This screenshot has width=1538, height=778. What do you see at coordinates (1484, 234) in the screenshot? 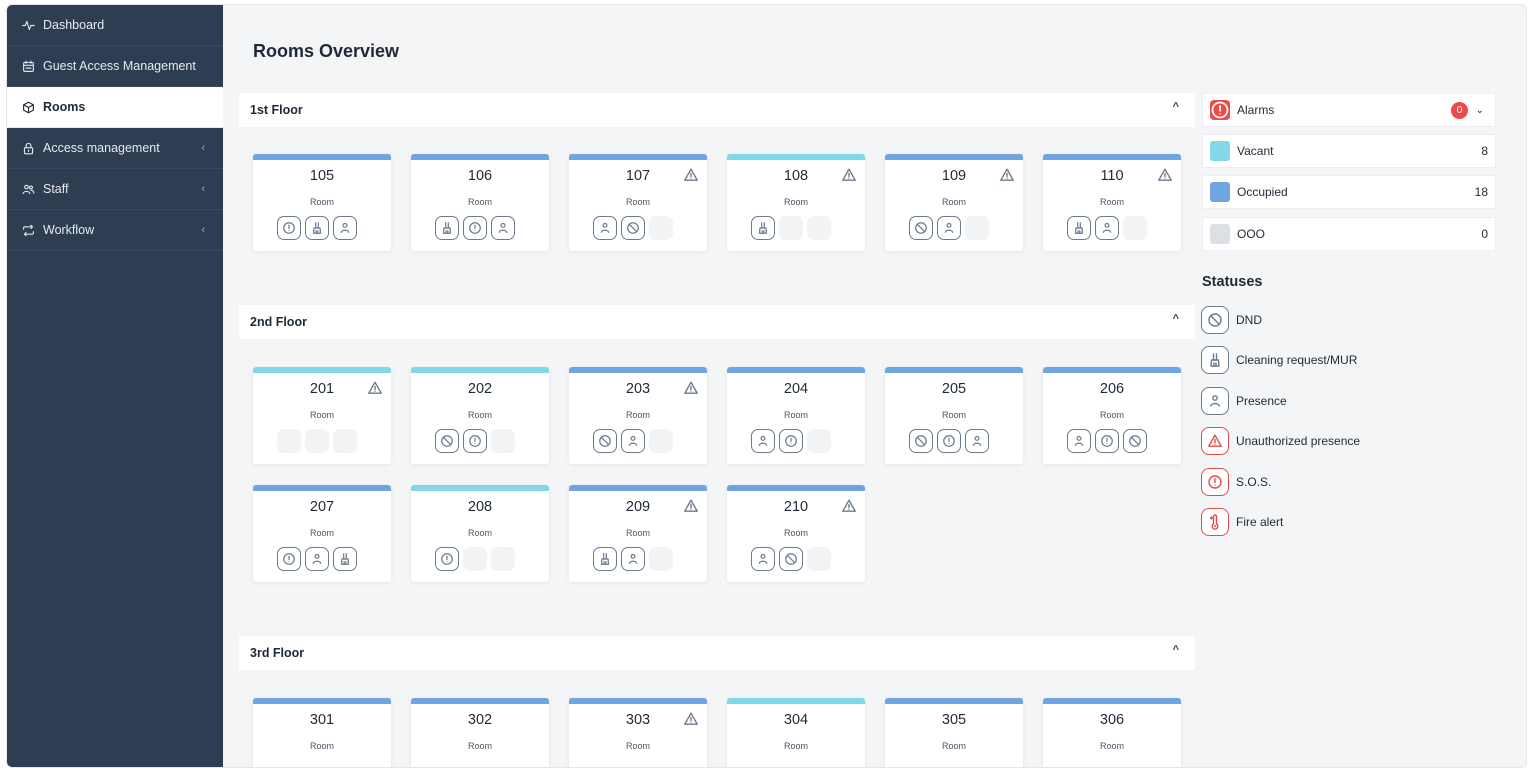
I see `occupancy-count: 0` at bounding box center [1484, 234].